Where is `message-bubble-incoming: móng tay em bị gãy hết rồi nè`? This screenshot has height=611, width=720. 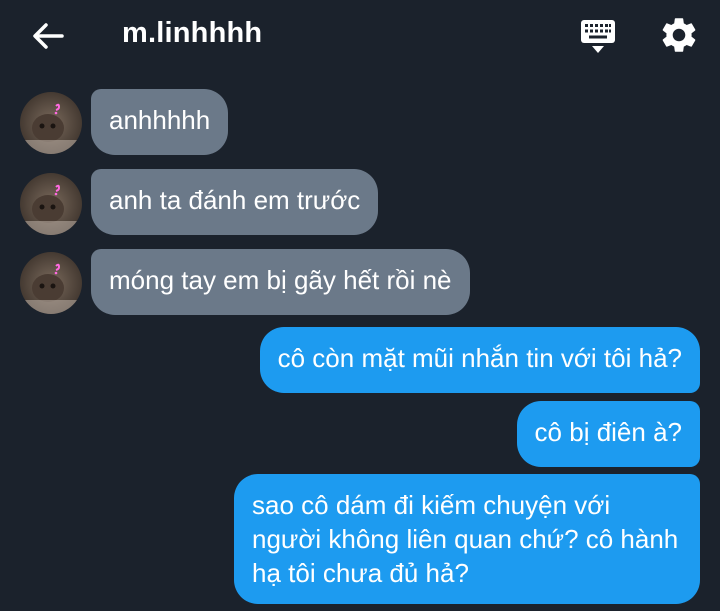
message-bubble-incoming: móng tay em bị gãy hết rồi nè is located at coordinates (280, 282).